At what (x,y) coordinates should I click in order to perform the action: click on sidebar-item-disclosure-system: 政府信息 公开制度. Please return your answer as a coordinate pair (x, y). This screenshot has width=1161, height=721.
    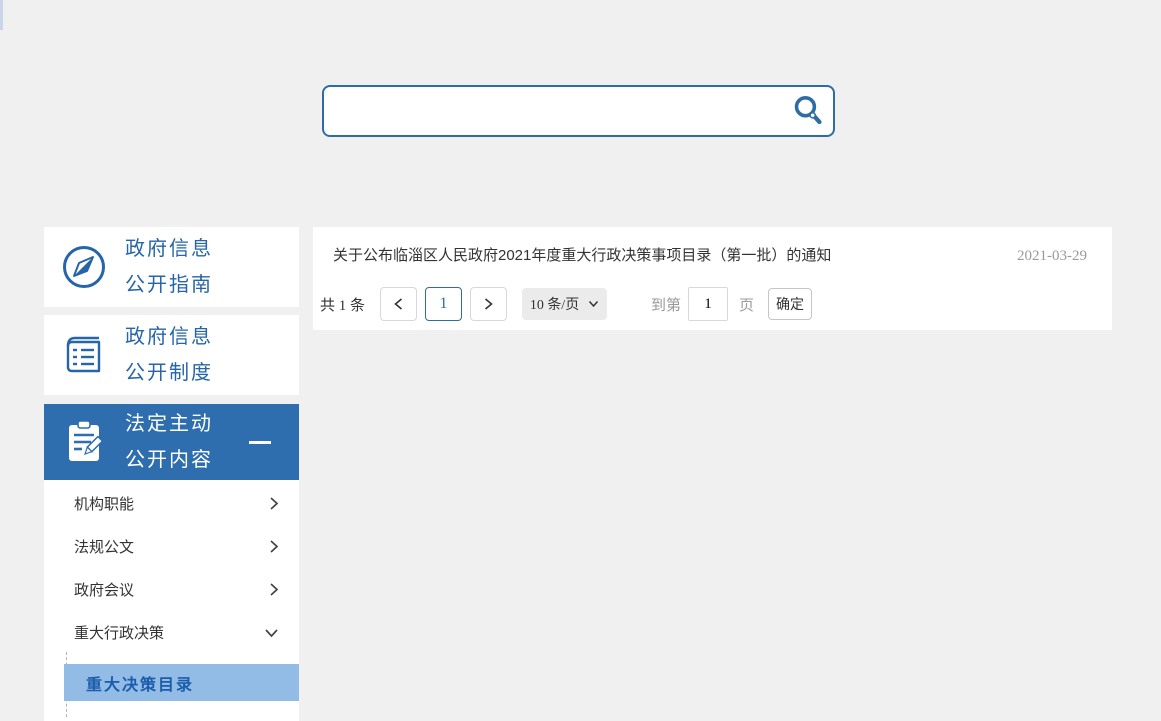
    Looking at the image, I should click on (171, 355).